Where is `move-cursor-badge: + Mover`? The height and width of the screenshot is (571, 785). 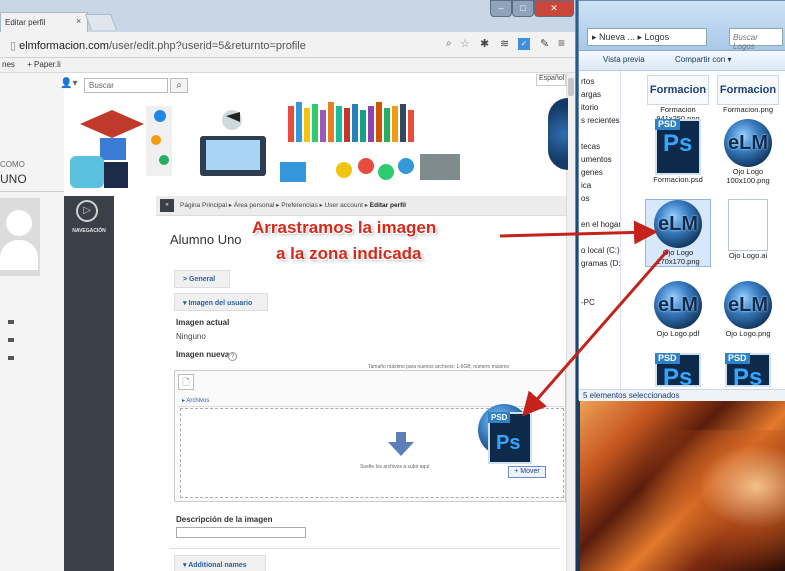
move-cursor-badge: + Mover is located at coordinates (527, 472).